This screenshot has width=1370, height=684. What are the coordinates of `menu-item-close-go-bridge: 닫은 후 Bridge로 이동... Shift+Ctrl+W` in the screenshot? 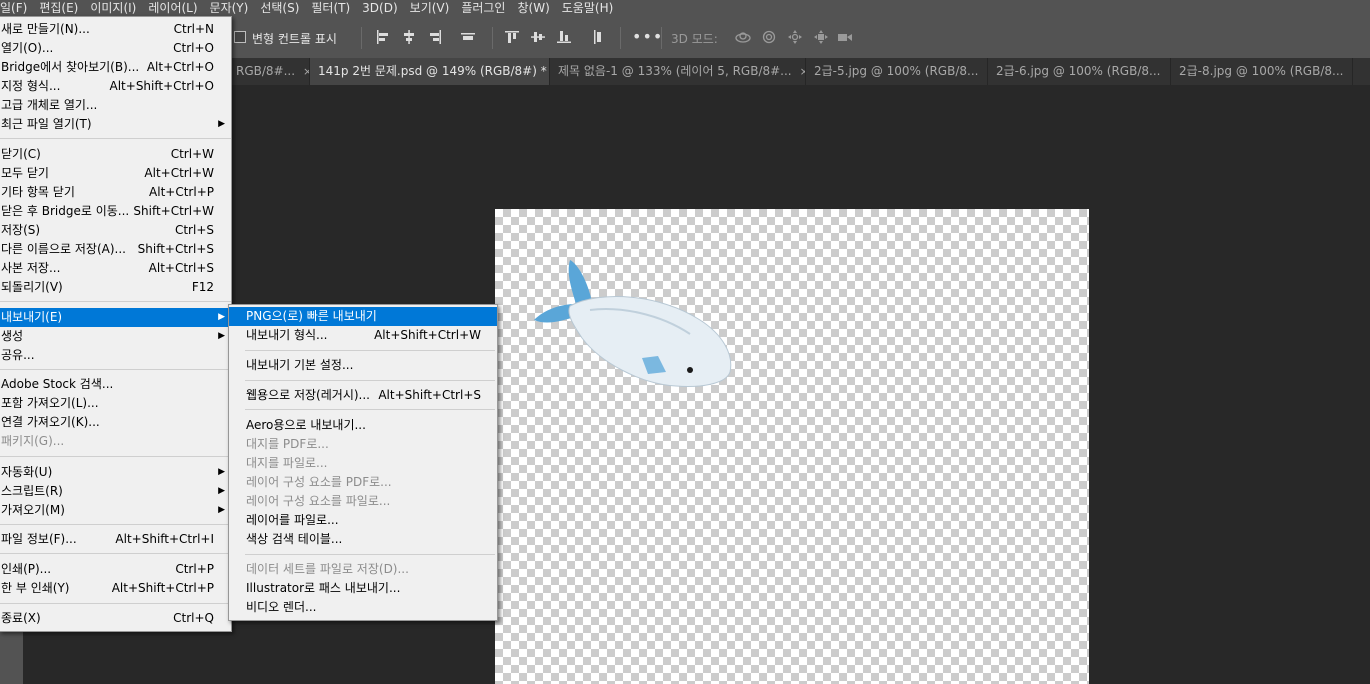 It's located at (115, 211).